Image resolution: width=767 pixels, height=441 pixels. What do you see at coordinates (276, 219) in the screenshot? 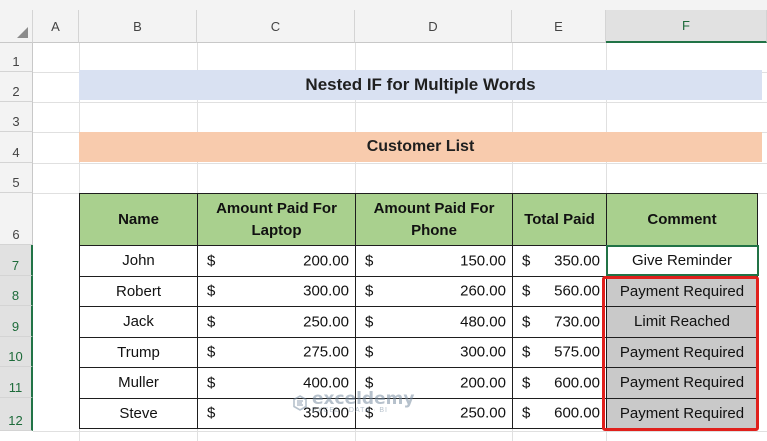
I see `header-laptop: Amount Paid For Laptop` at bounding box center [276, 219].